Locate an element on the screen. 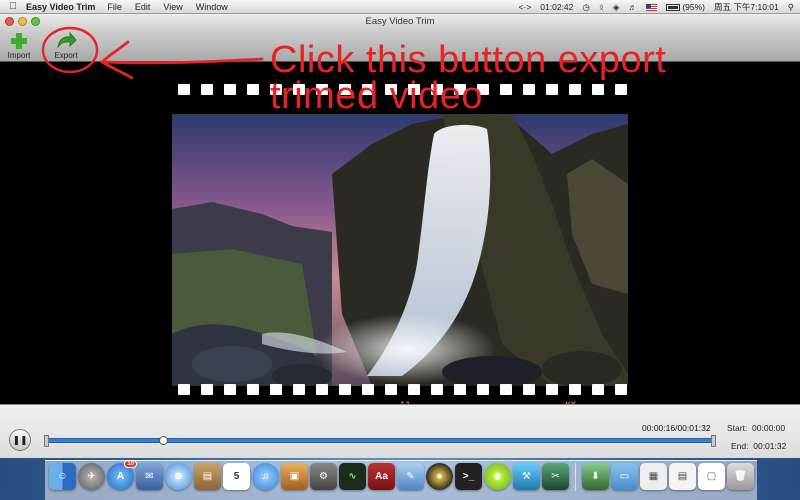 The height and width of the screenshot is (500, 800). trim-end-handle is located at coordinates (713, 441).